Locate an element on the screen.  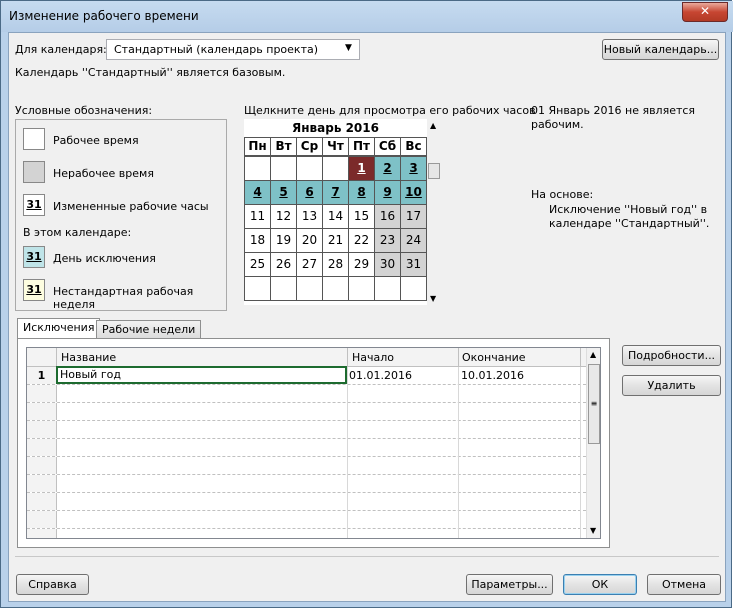
column-end: Окончание is located at coordinates (494, 357).